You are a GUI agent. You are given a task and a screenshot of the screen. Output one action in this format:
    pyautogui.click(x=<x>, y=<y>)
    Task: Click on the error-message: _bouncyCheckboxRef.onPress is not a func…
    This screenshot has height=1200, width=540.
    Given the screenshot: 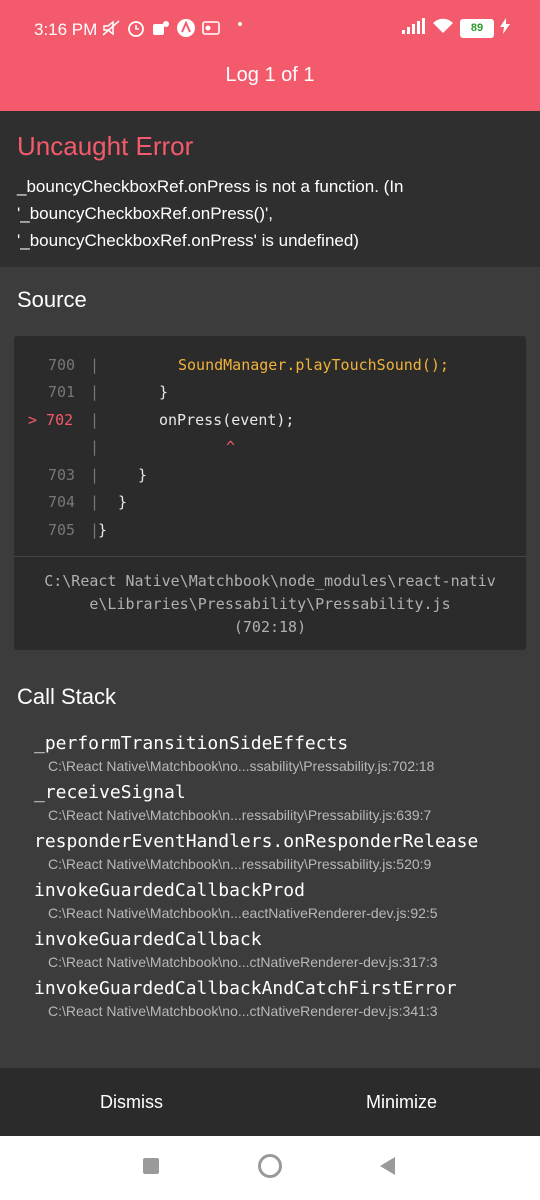 What is the action you would take?
    pyautogui.click(x=210, y=213)
    